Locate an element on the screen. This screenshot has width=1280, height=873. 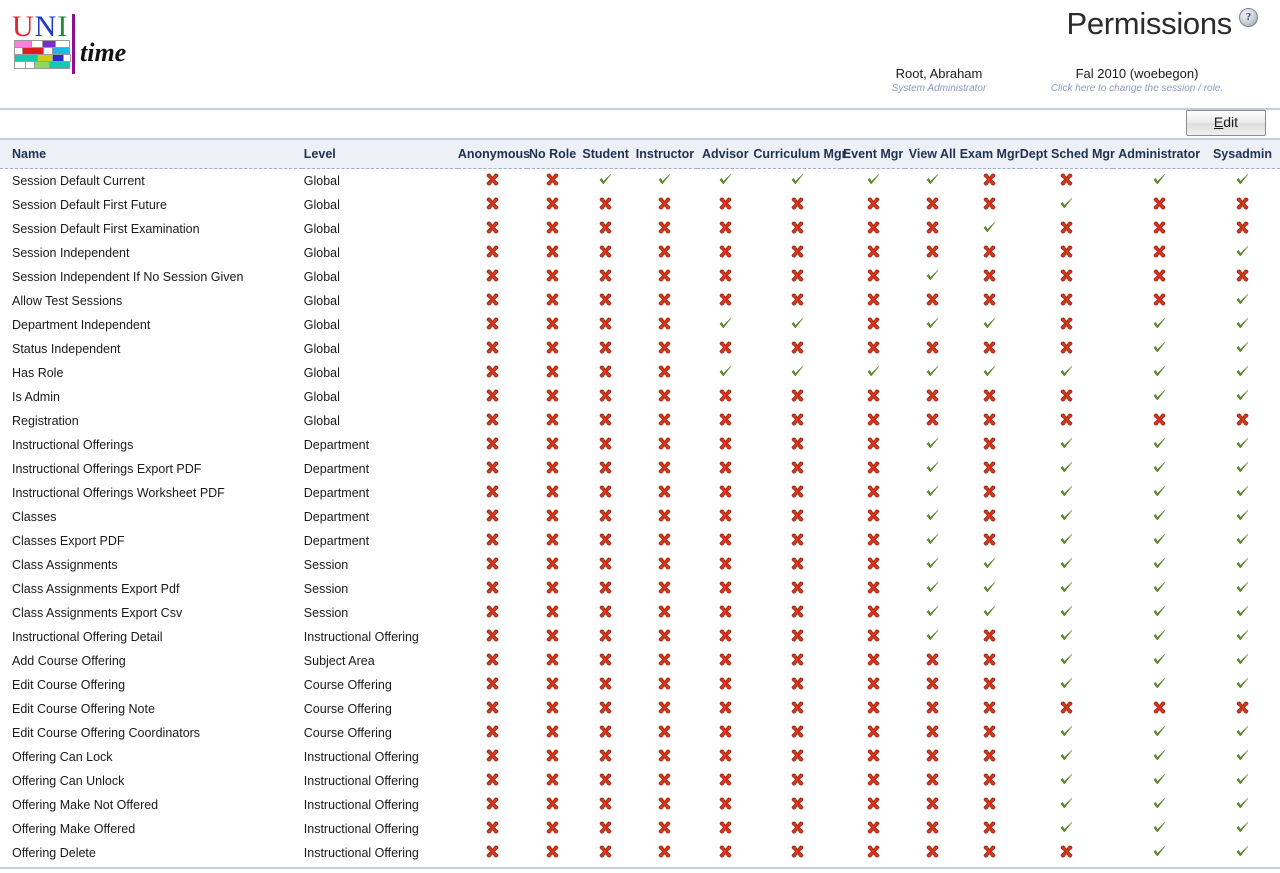
column-header-sysadmin: Sysadmin is located at coordinates (1242, 154).